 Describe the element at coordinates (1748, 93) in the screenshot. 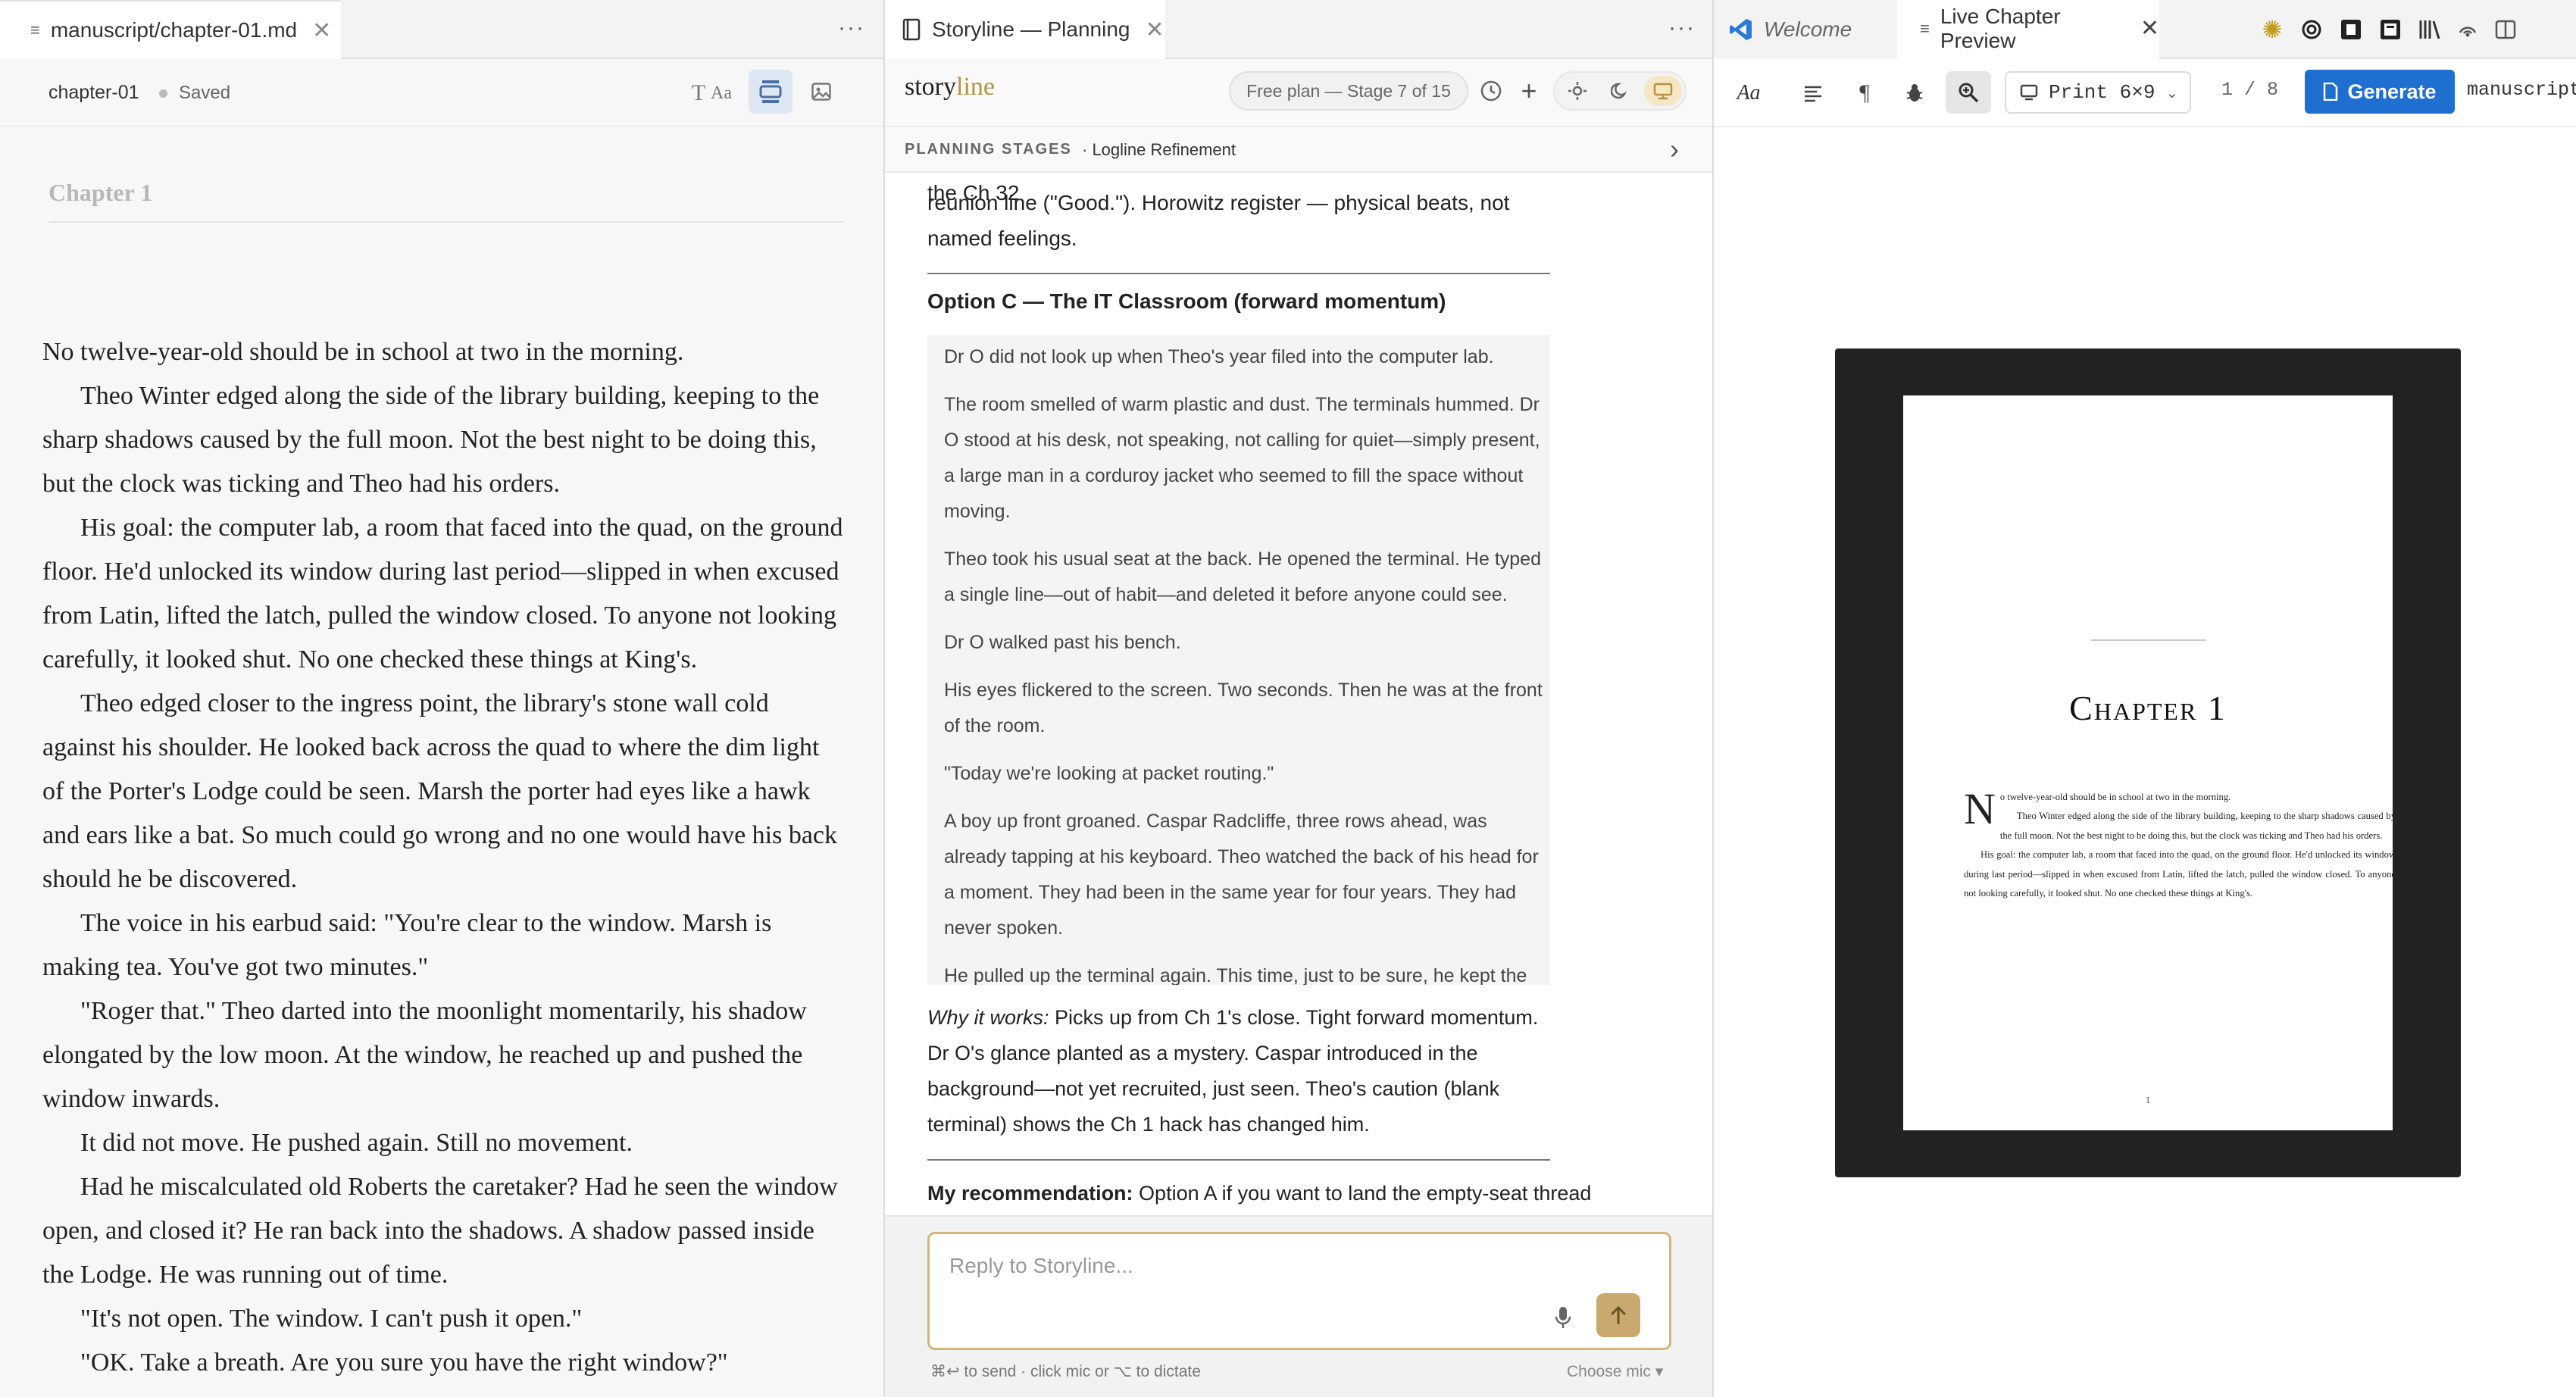

I see `font-button: Aa` at that location.